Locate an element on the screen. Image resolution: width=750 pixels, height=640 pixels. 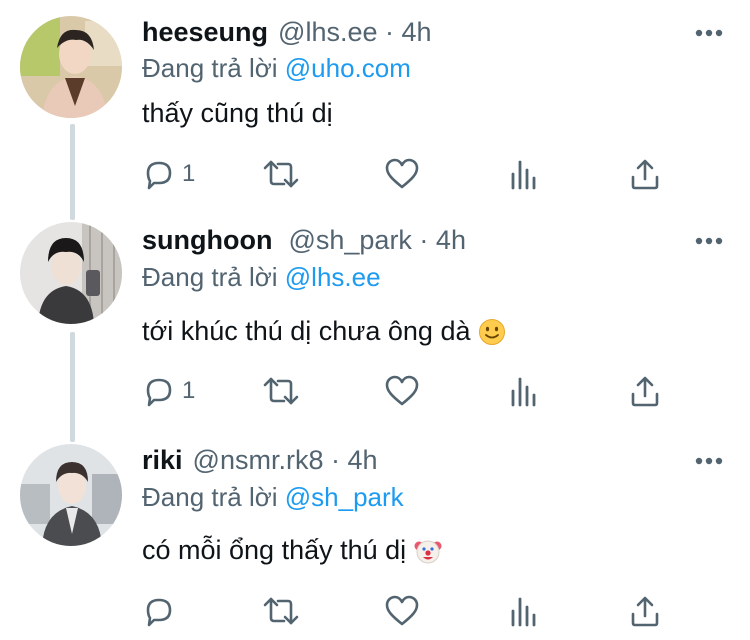
tweet-text: thấy cũng thú dị is located at coordinates (237, 113).